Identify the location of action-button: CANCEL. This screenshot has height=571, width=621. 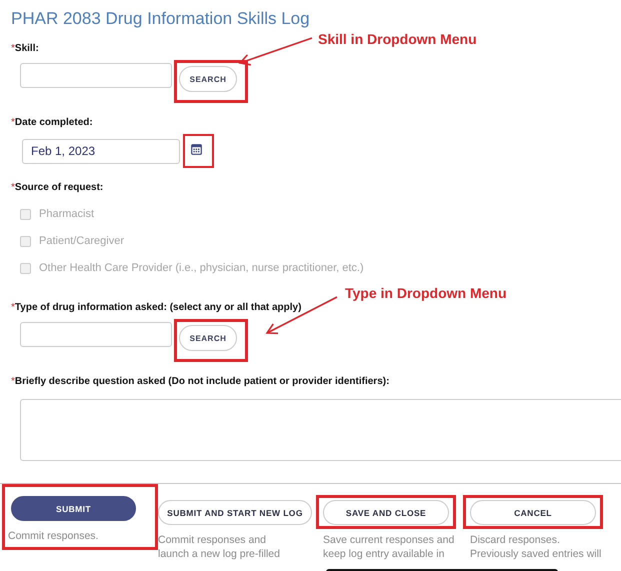
(533, 512).